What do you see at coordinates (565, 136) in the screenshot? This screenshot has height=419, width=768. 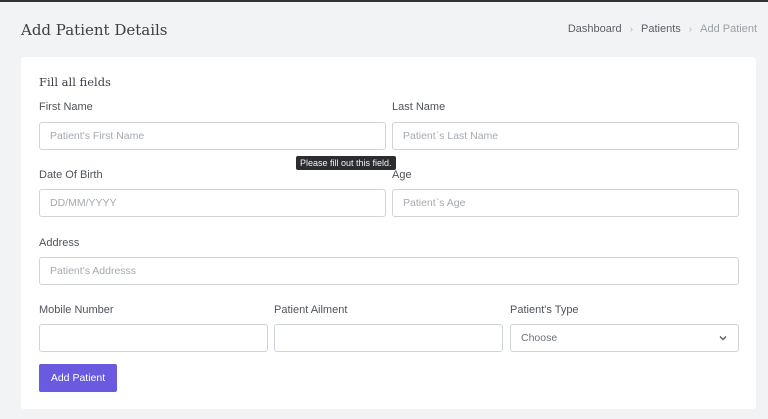 I see `last-name-input` at bounding box center [565, 136].